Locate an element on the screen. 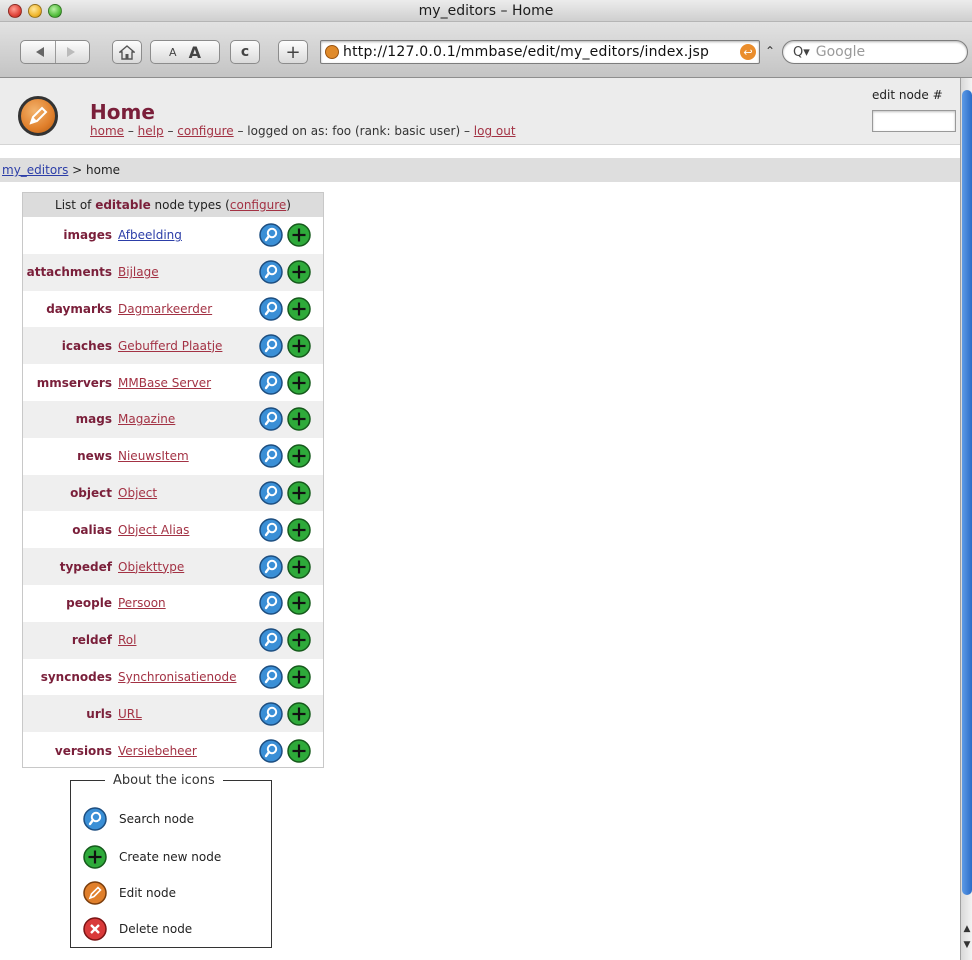 This screenshot has width=972, height=960. add-bookmark-button: + is located at coordinates (293, 52).